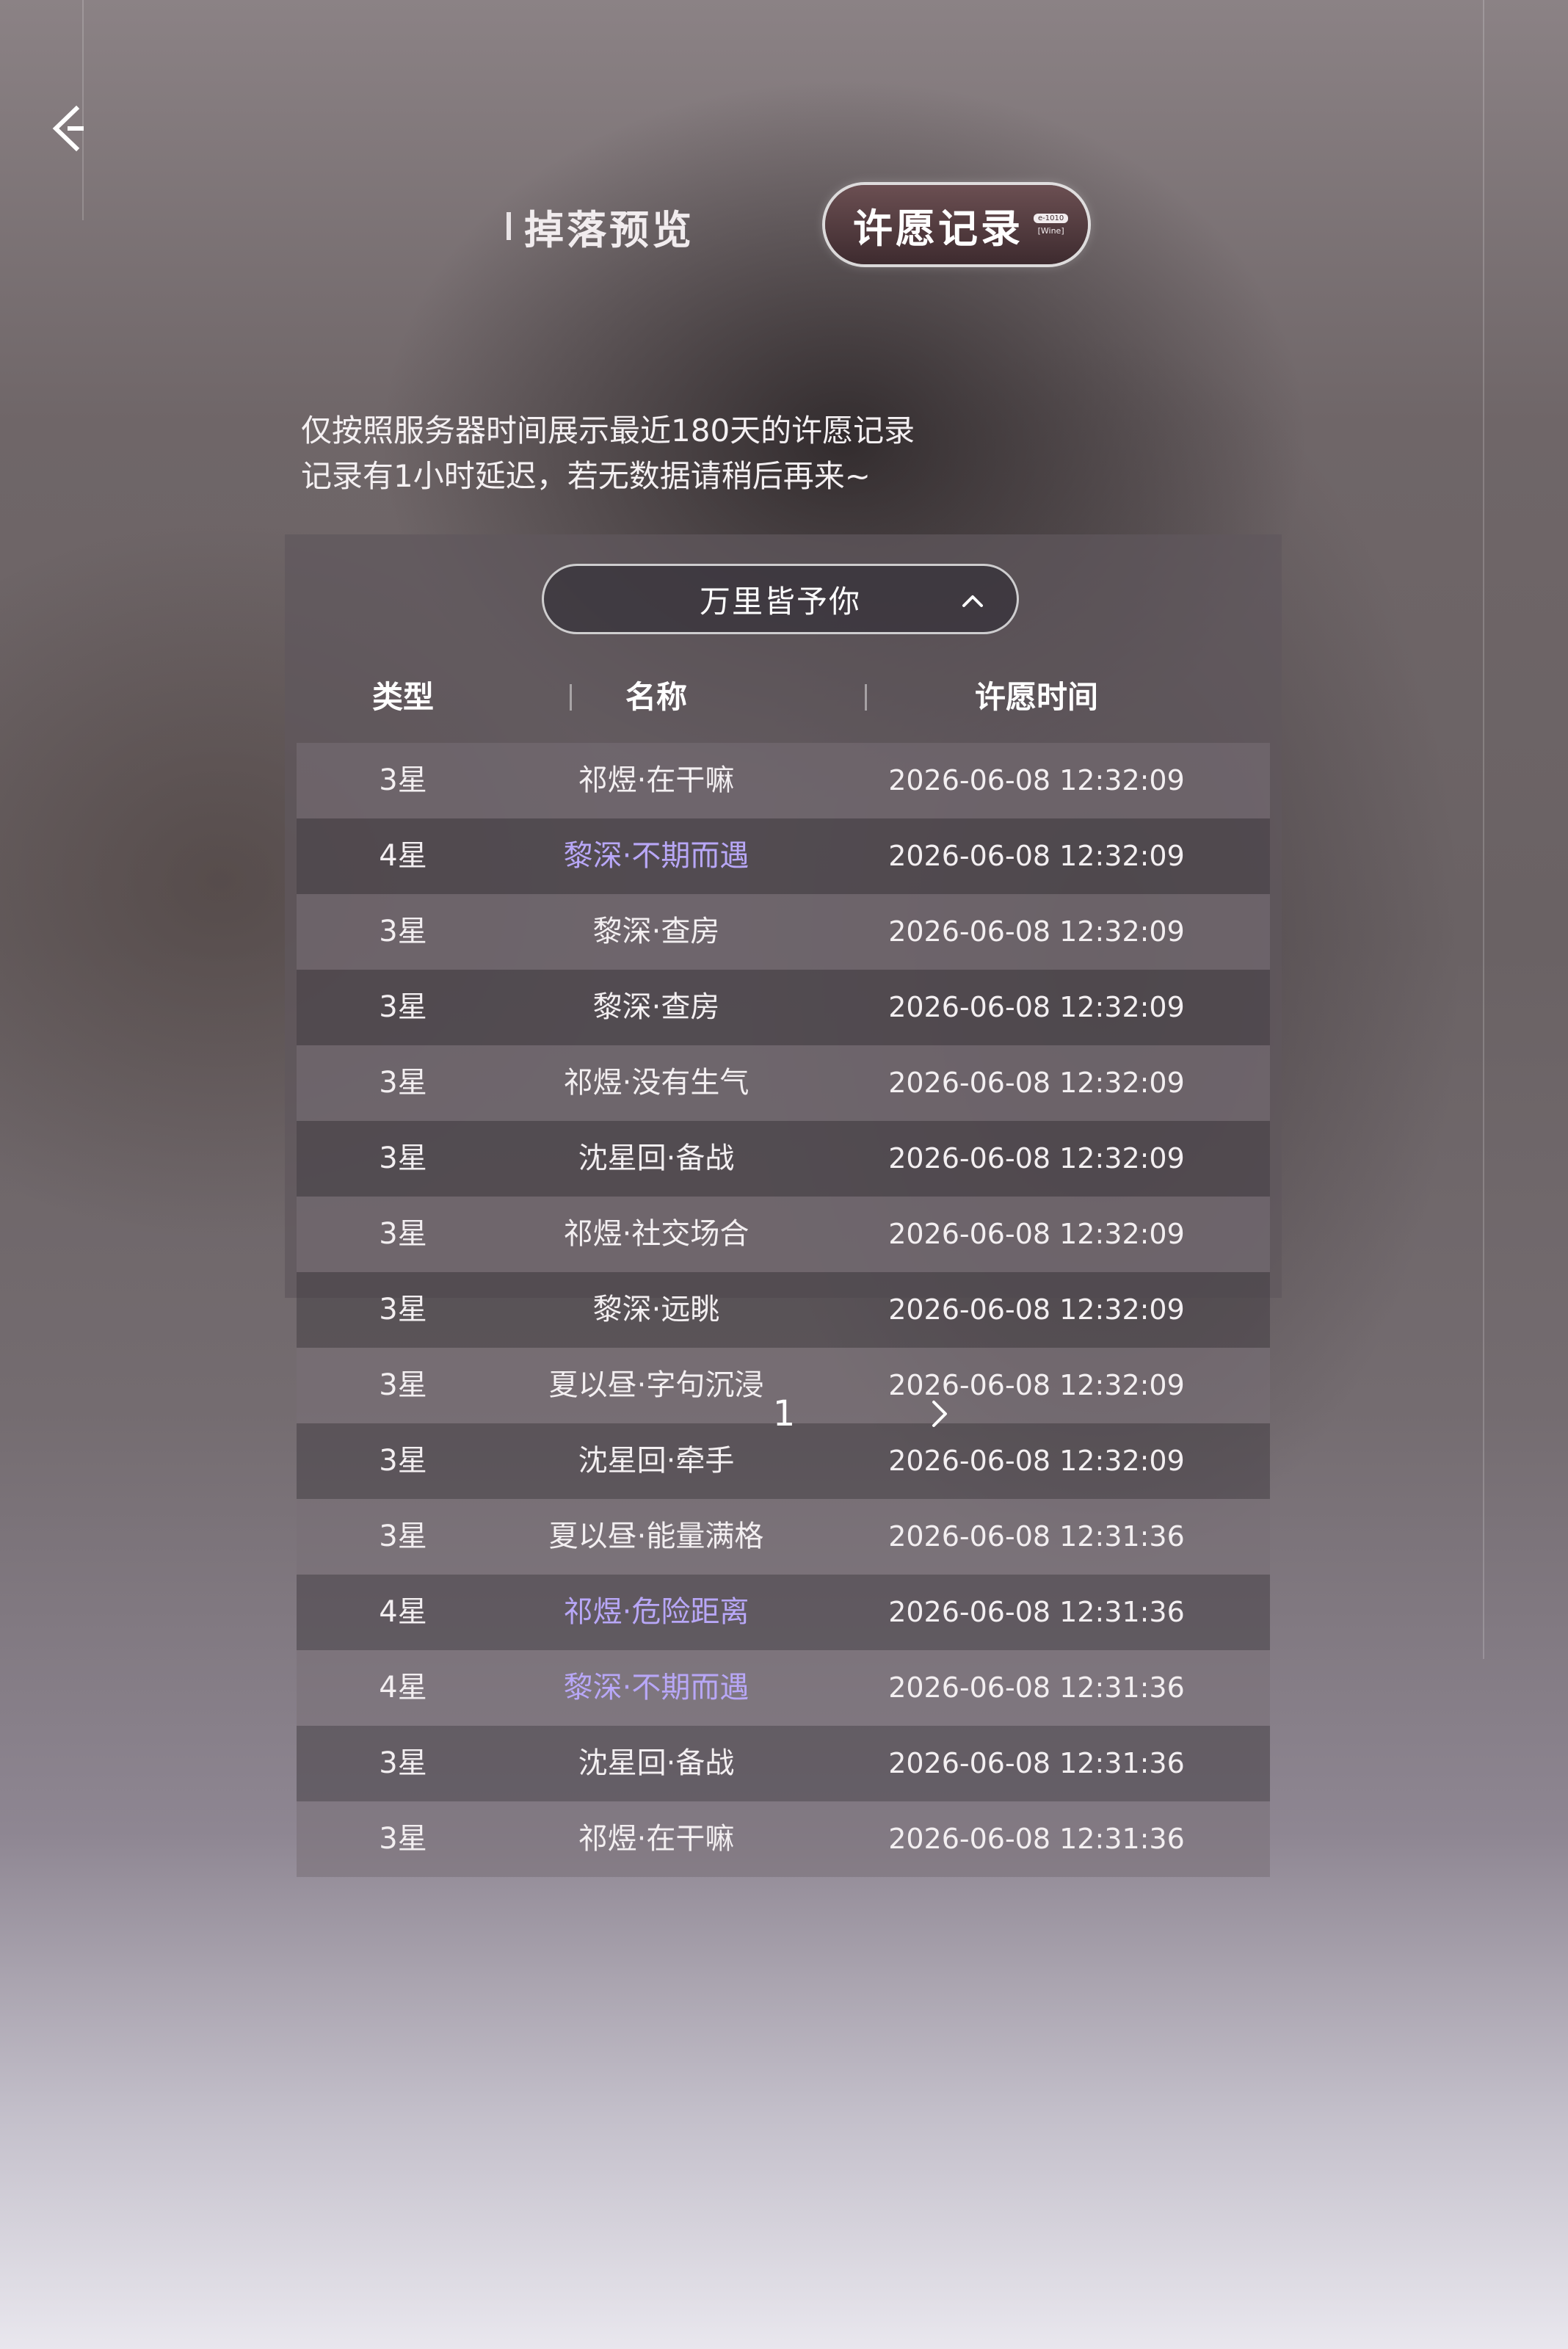 The width and height of the screenshot is (1568, 2349). What do you see at coordinates (784, 697) in the screenshot?
I see `table-header: 类型 名称 许愿时间` at bounding box center [784, 697].